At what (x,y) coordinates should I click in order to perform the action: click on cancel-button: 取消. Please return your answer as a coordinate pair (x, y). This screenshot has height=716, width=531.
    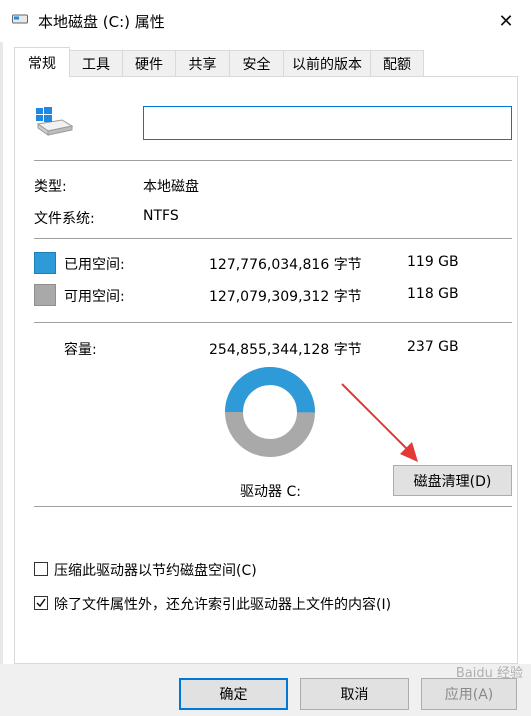
    Looking at the image, I should click on (354, 694).